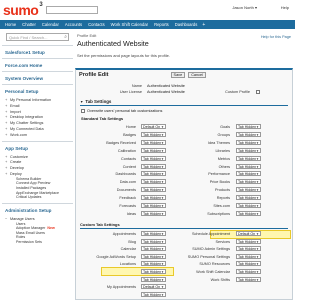 This screenshot has width=320, height=300. What do you see at coordinates (83, 111) in the screenshot?
I see `overwrite-checkbox` at bounding box center [83, 111].